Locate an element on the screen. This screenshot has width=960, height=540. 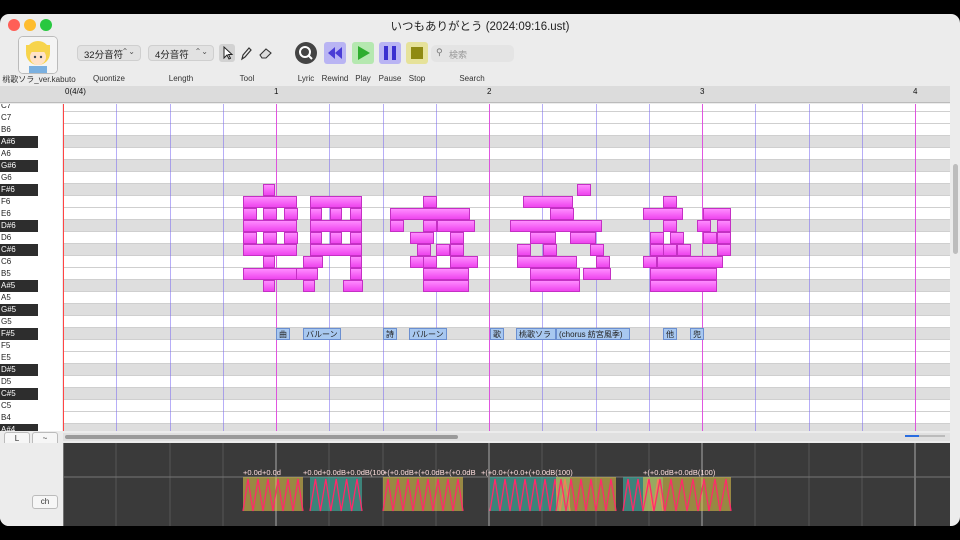
ch-button: ch is located at coordinates (45, 502).